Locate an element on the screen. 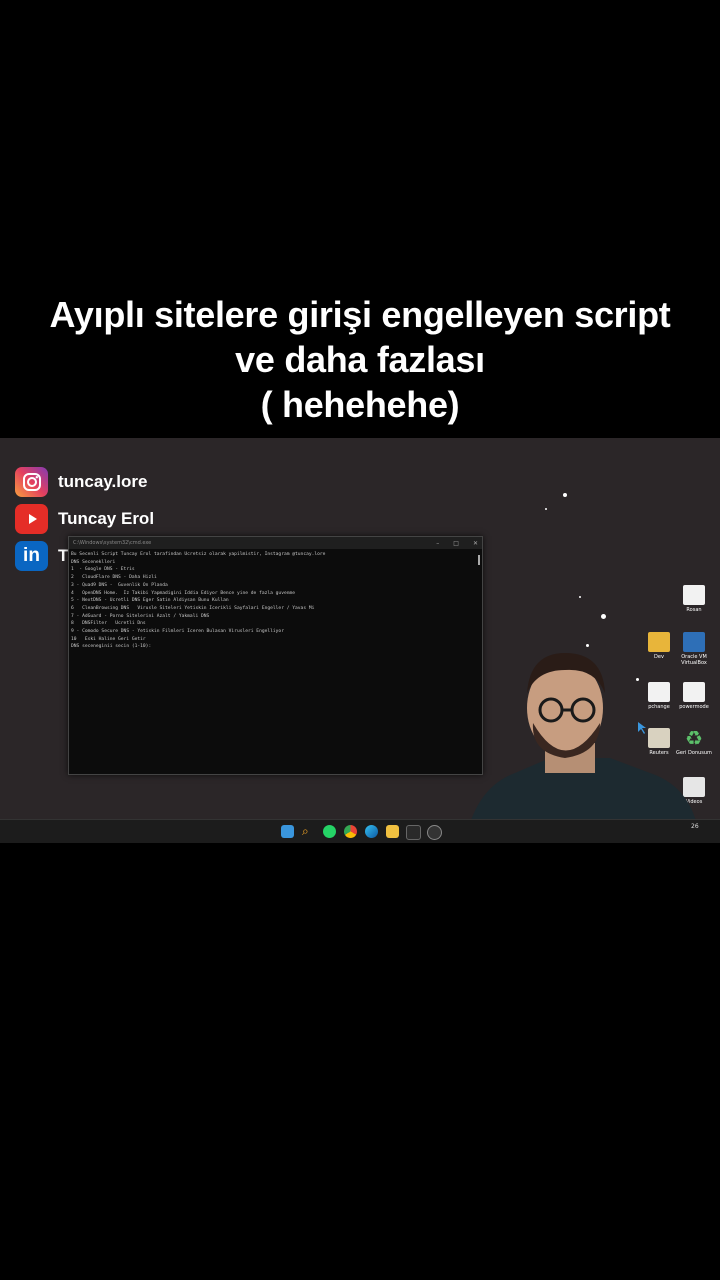  cmd-line: DNS Seceneklleri is located at coordinates (93, 562).